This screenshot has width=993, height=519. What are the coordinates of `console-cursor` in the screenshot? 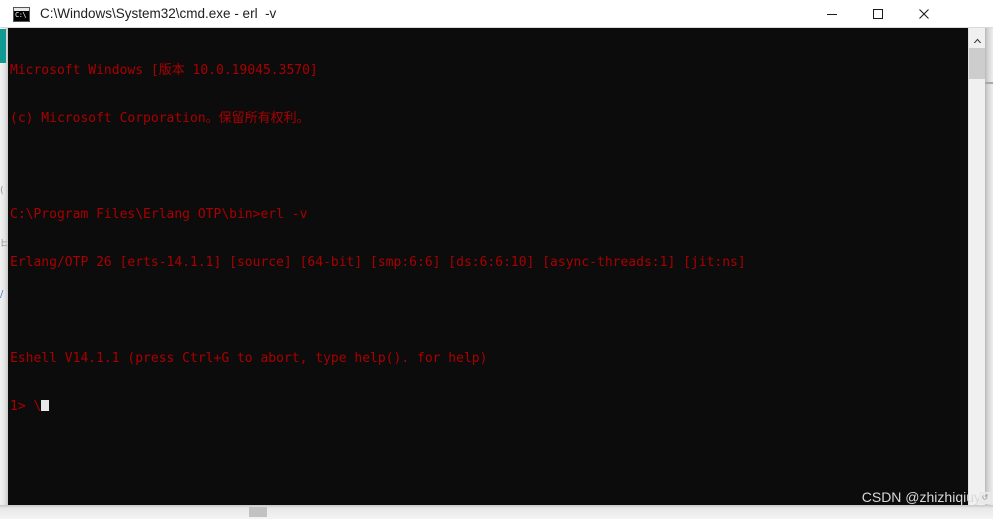 It's located at (45, 405).